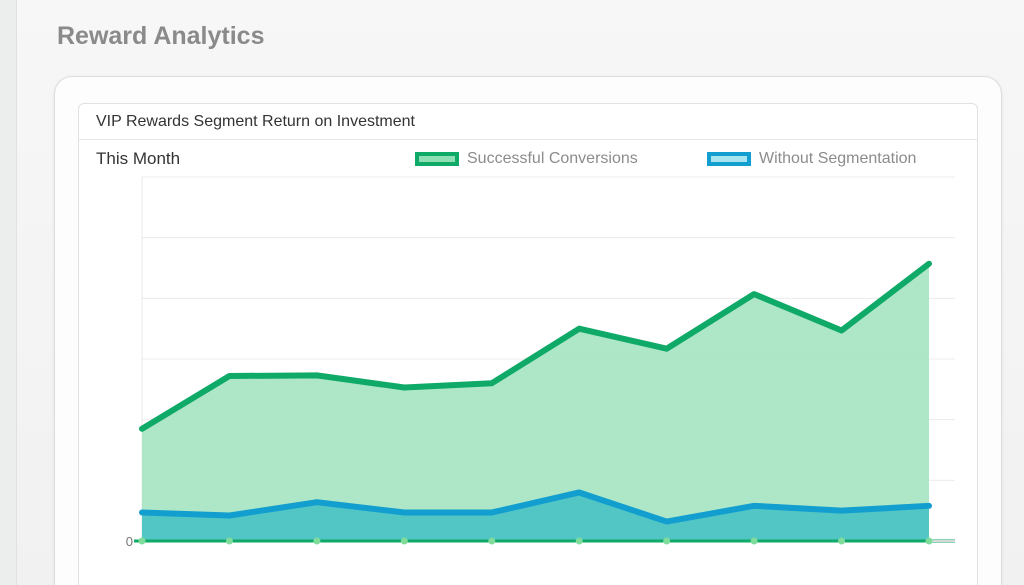 The image size is (1024, 585). Describe the element at coordinates (129, 541) in the screenshot. I see `y-tick-label: 0` at that location.